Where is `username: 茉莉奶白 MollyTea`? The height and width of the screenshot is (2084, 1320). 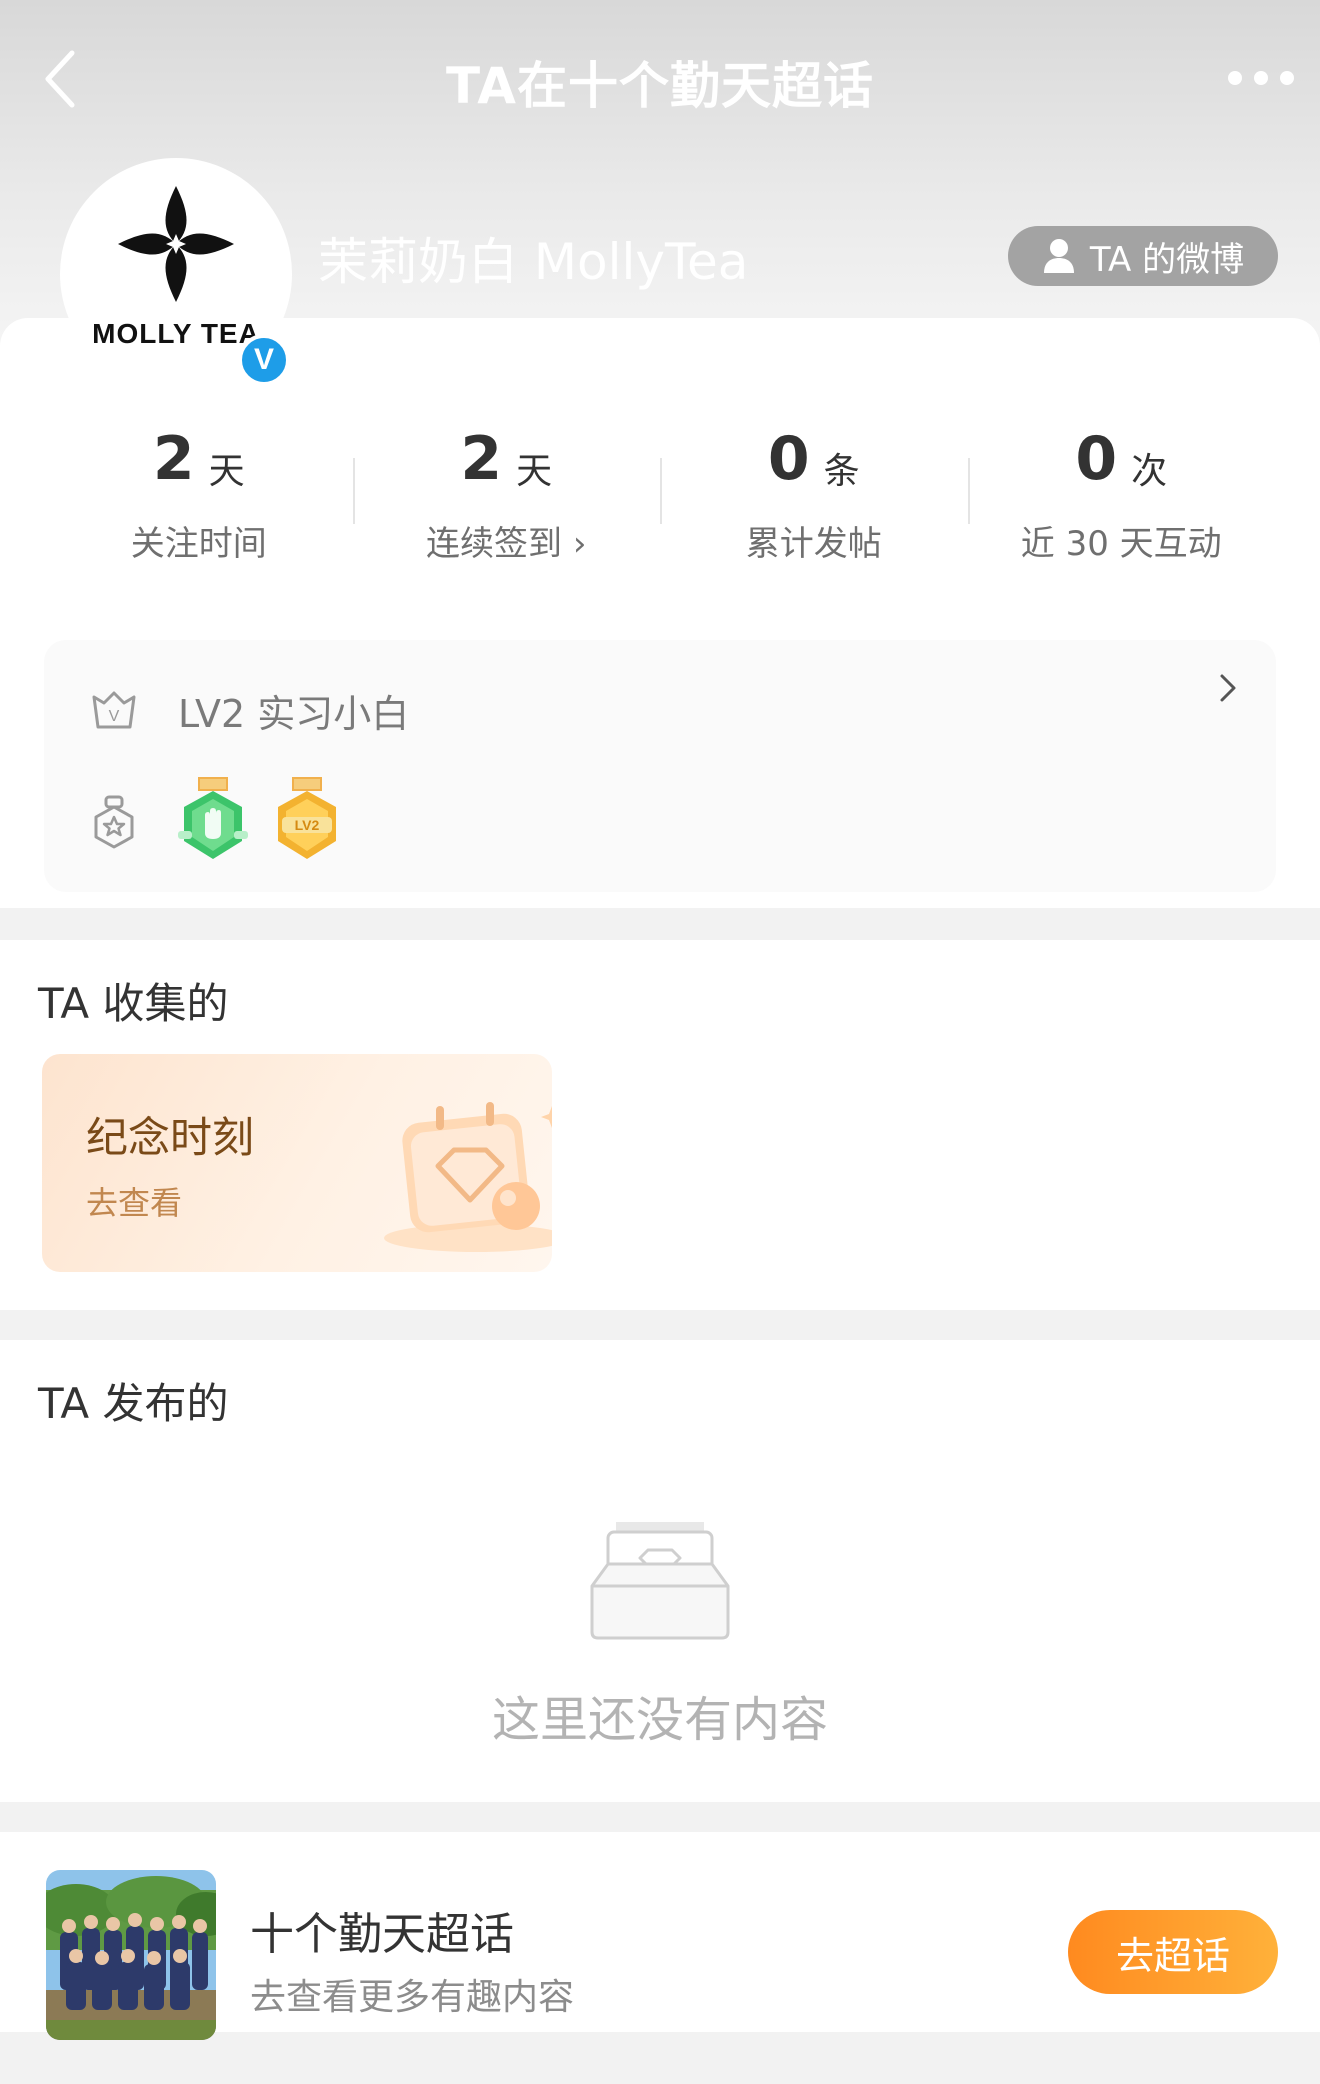 username: 茉莉奶白 MollyTea is located at coordinates (533, 262).